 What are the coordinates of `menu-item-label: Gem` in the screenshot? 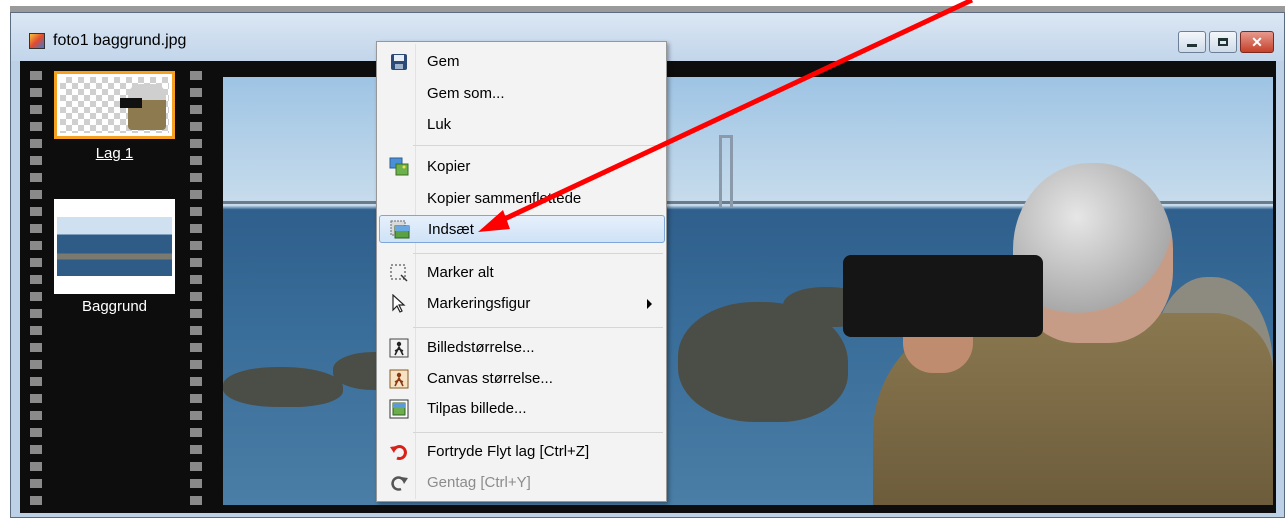 It's located at (443, 61).